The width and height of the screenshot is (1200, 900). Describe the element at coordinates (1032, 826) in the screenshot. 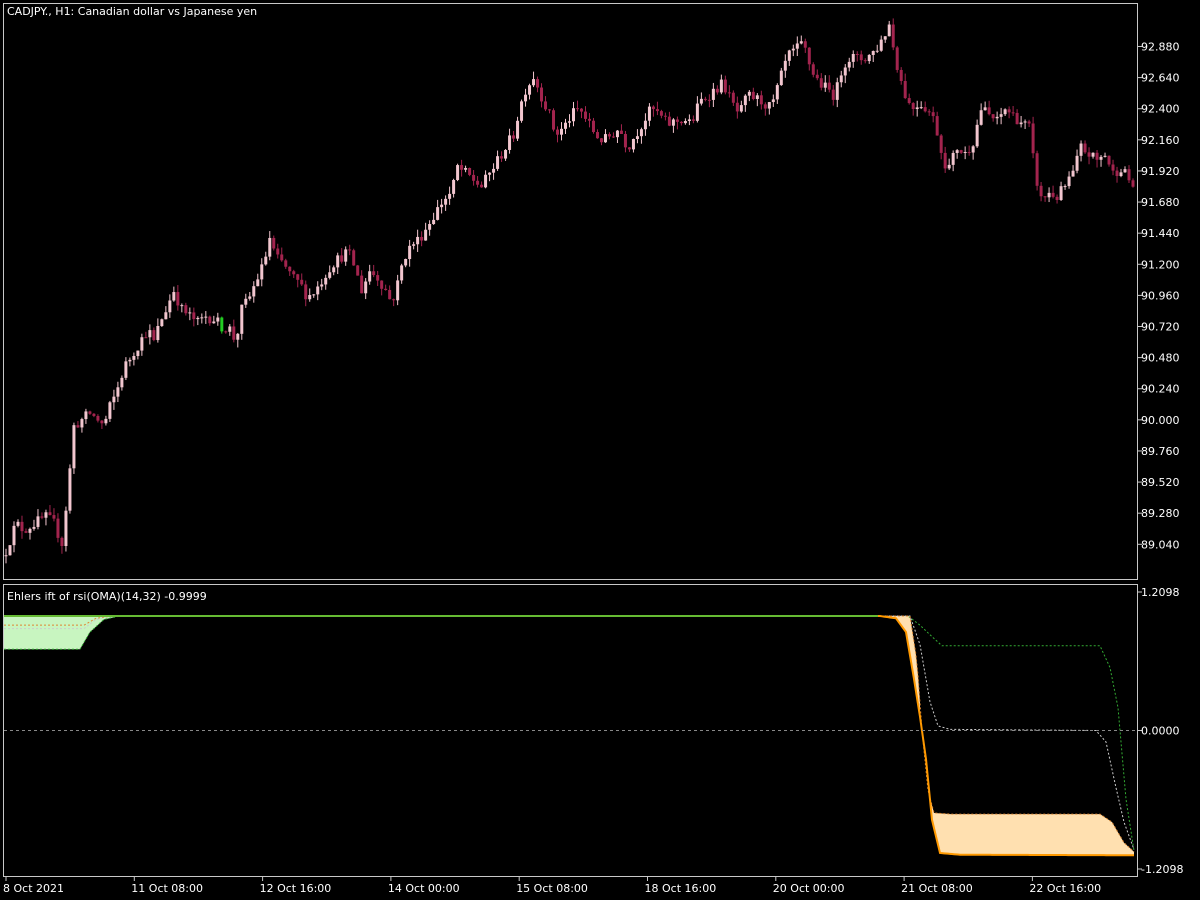

I see `indicator-lower-fill` at that location.